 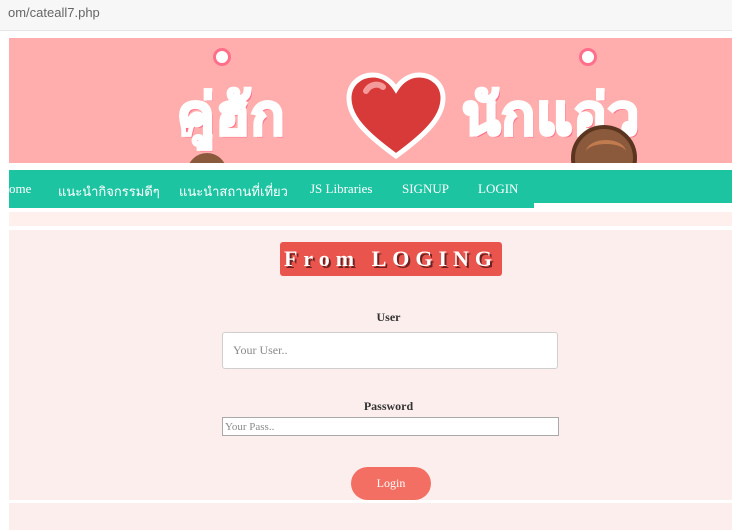 What do you see at coordinates (498, 189) in the screenshot?
I see `nav-login: LOGIN` at bounding box center [498, 189].